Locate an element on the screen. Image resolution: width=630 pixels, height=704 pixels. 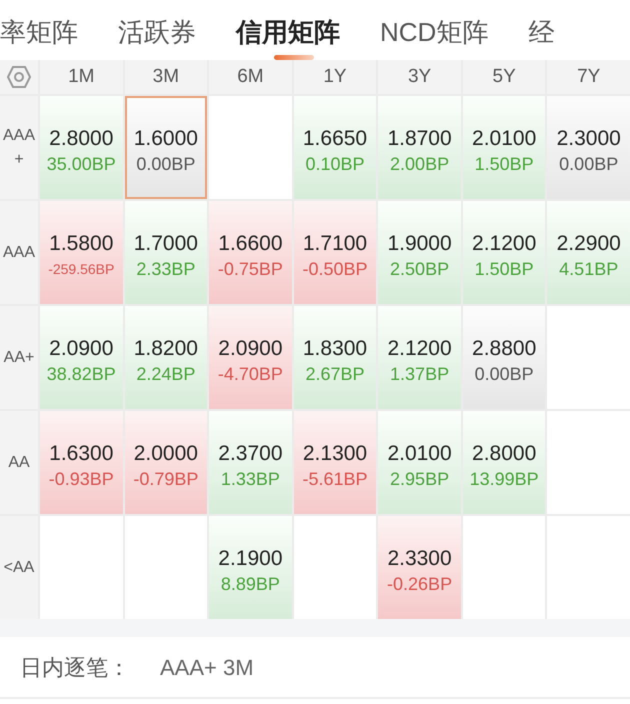
footer-value: AAA+ 3M is located at coordinates (207, 668).